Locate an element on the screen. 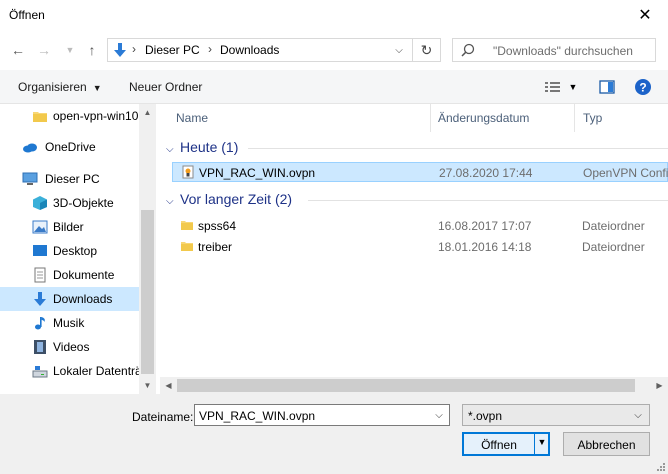 This screenshot has width=668, height=474. breadcrumb-dieser-pc: Dieser PC is located at coordinates (172, 50).